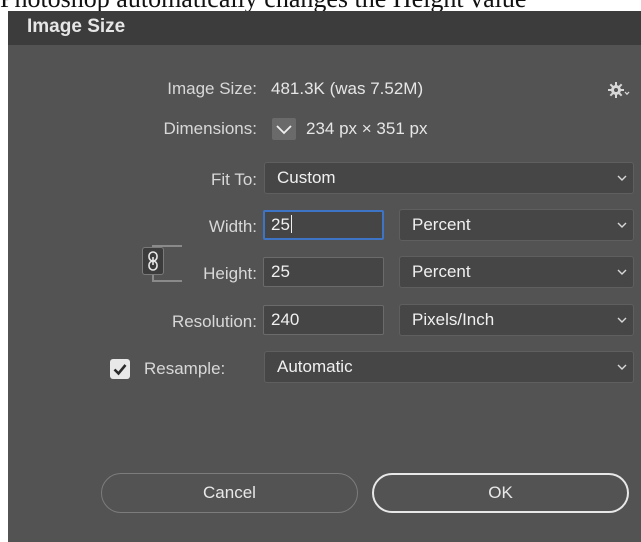  I want to click on resolution-input: 240, so click(323, 320).